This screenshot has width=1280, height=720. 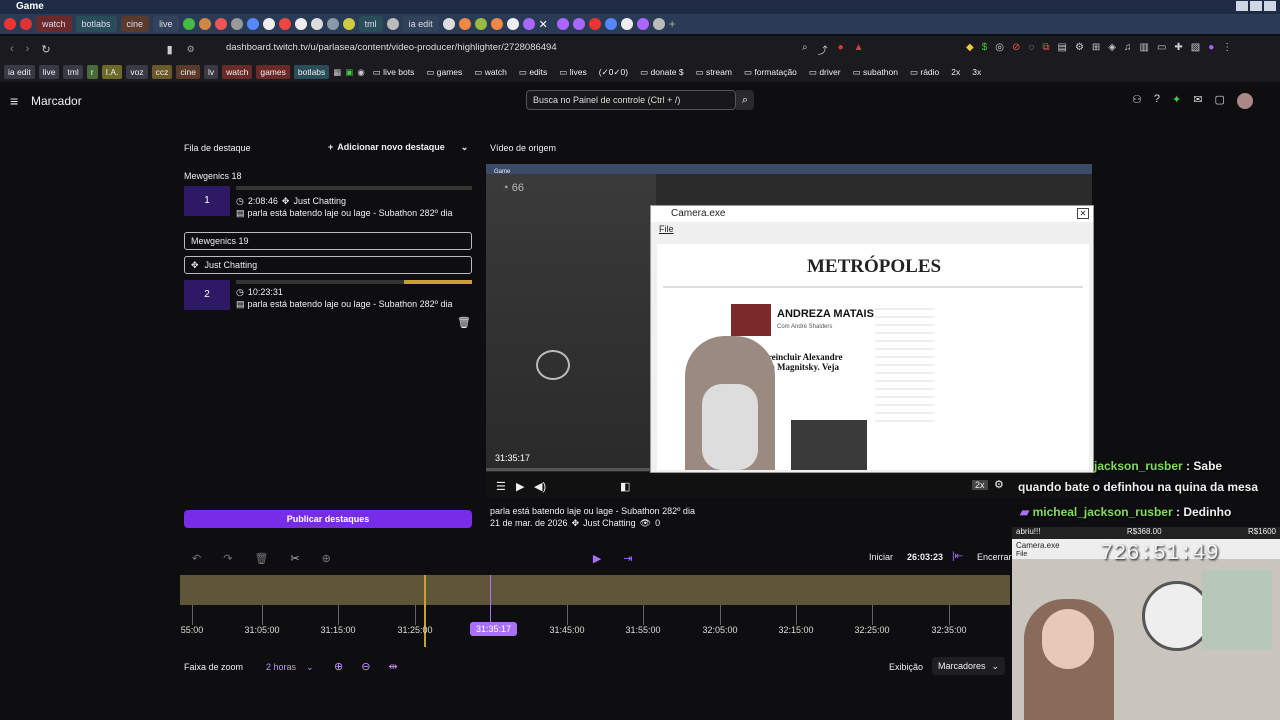 I want to click on bookmark-item: 2x, so click(x=955, y=72).